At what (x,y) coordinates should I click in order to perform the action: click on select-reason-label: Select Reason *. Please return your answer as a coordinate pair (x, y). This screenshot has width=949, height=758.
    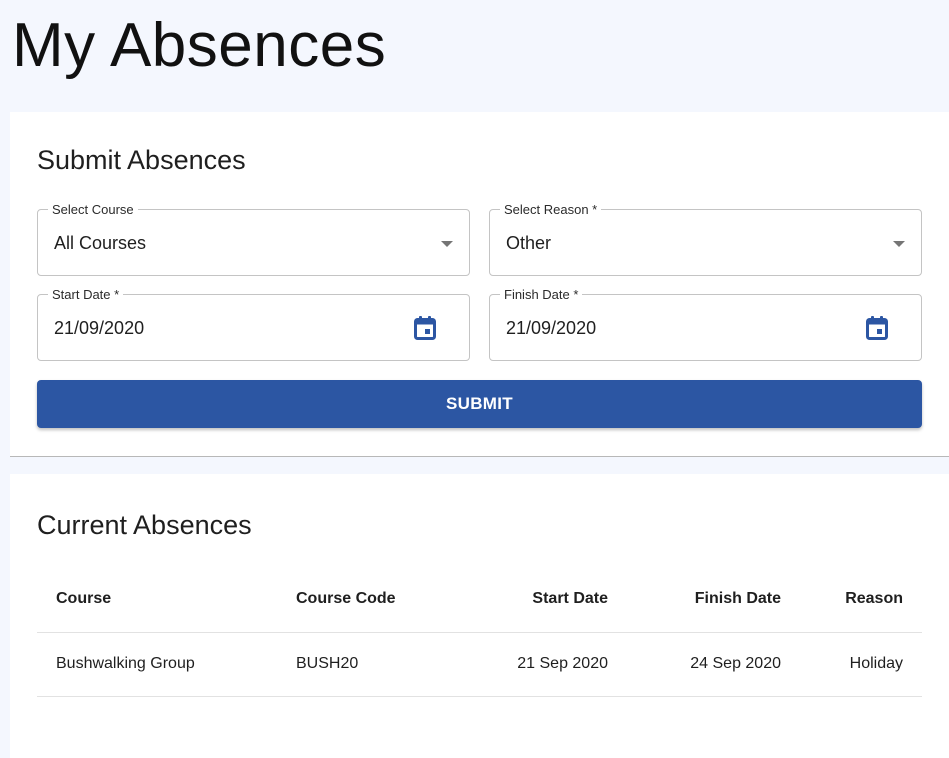
    Looking at the image, I should click on (551, 209).